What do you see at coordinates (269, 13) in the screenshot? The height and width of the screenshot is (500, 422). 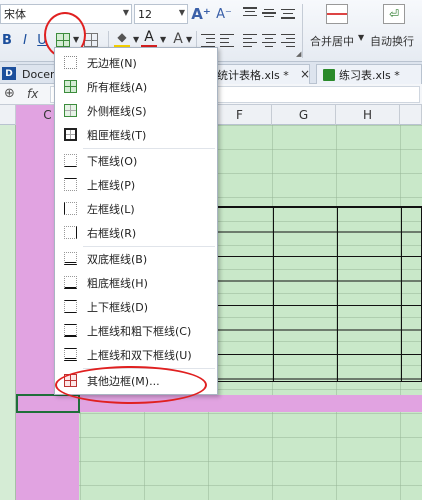 I see `align-middle-icon` at bounding box center [269, 13].